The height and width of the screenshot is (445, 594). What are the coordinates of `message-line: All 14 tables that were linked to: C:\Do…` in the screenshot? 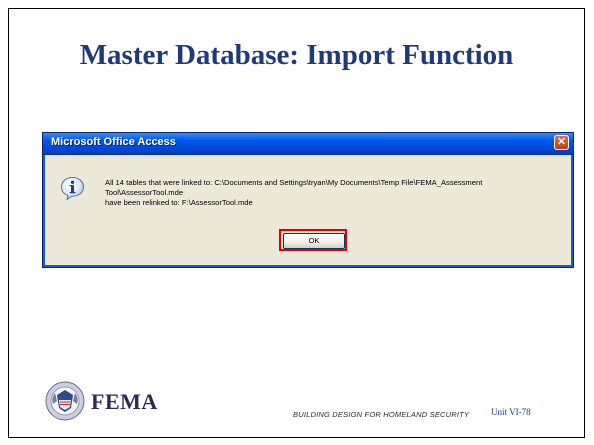 It's located at (294, 182).